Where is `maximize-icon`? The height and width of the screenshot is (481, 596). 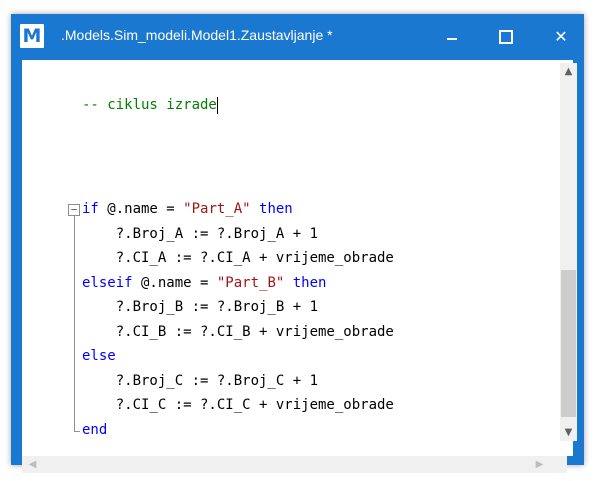 maximize-icon is located at coordinates (506, 37).